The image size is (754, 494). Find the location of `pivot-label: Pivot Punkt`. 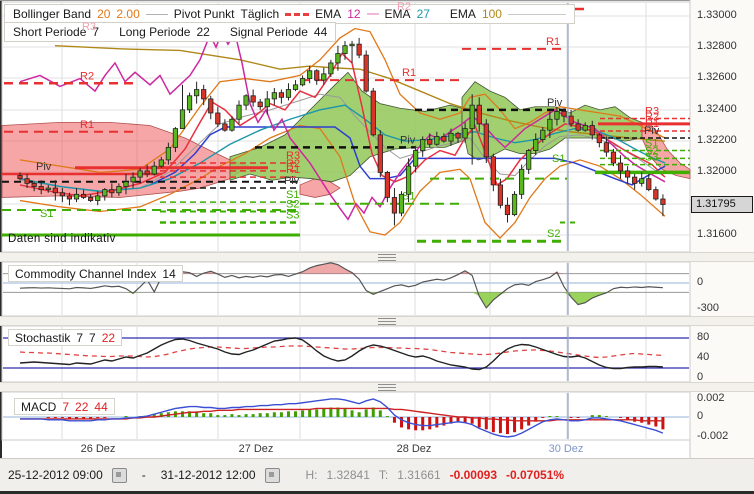

pivot-label: Pivot Punkt is located at coordinates (204, 14).